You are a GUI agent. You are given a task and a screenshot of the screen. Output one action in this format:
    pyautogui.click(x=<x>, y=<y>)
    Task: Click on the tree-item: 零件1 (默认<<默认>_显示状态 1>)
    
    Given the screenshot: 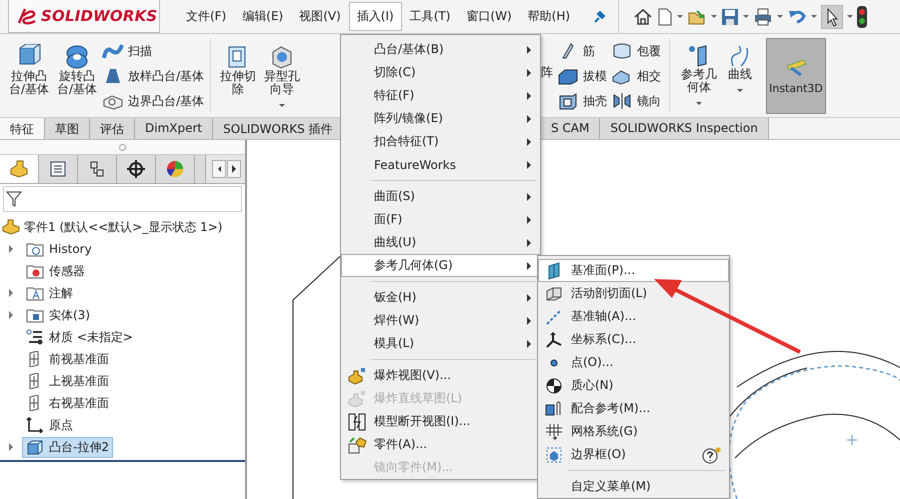 What is the action you would take?
    pyautogui.click(x=123, y=227)
    